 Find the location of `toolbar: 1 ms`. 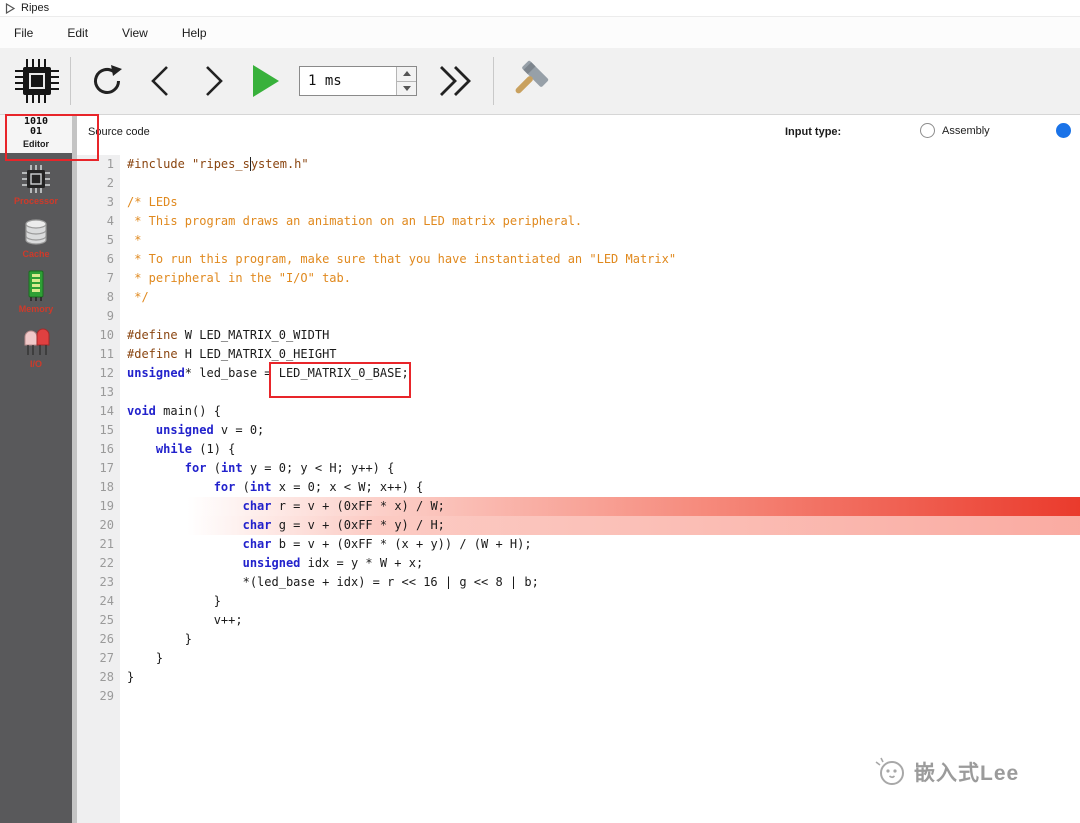

toolbar: 1 ms is located at coordinates (540, 81).